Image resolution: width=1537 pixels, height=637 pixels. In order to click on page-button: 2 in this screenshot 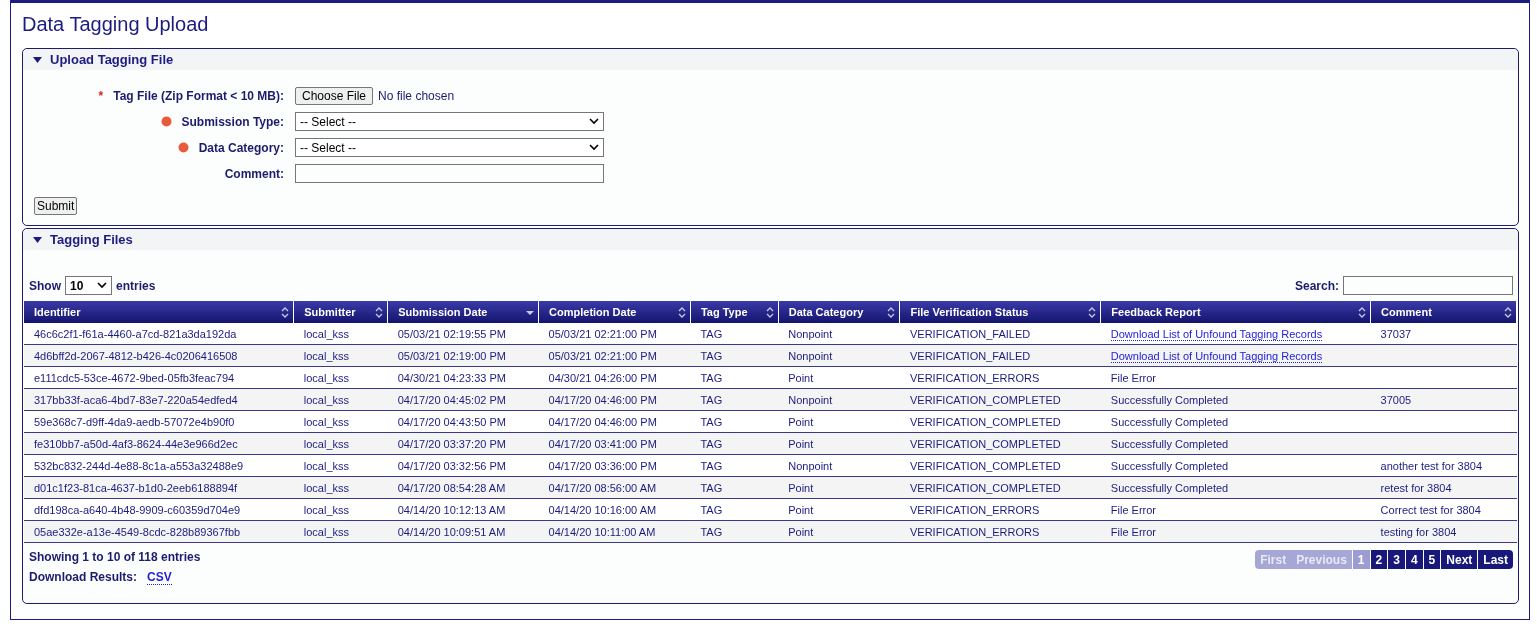, I will do `click(1379, 559)`.